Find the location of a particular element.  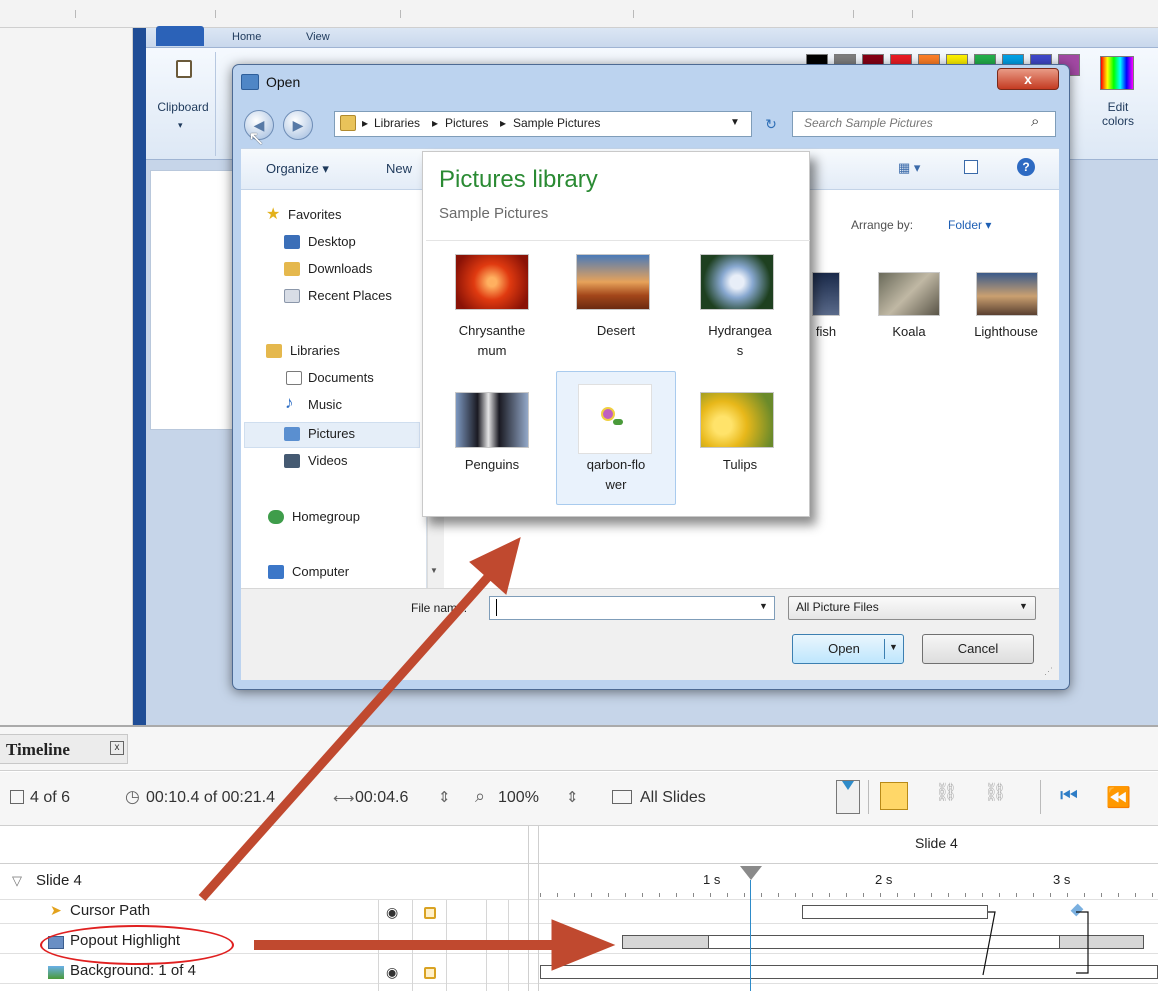

annotation-arrow-head is located at coordinates (583, 945).